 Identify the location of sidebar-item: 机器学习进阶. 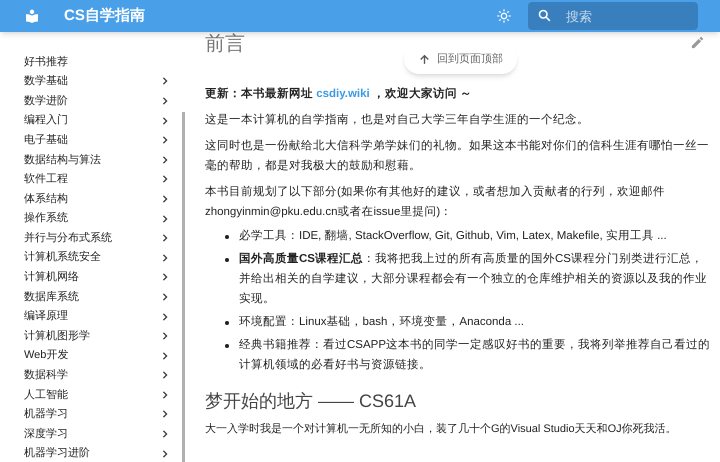
(57, 453).